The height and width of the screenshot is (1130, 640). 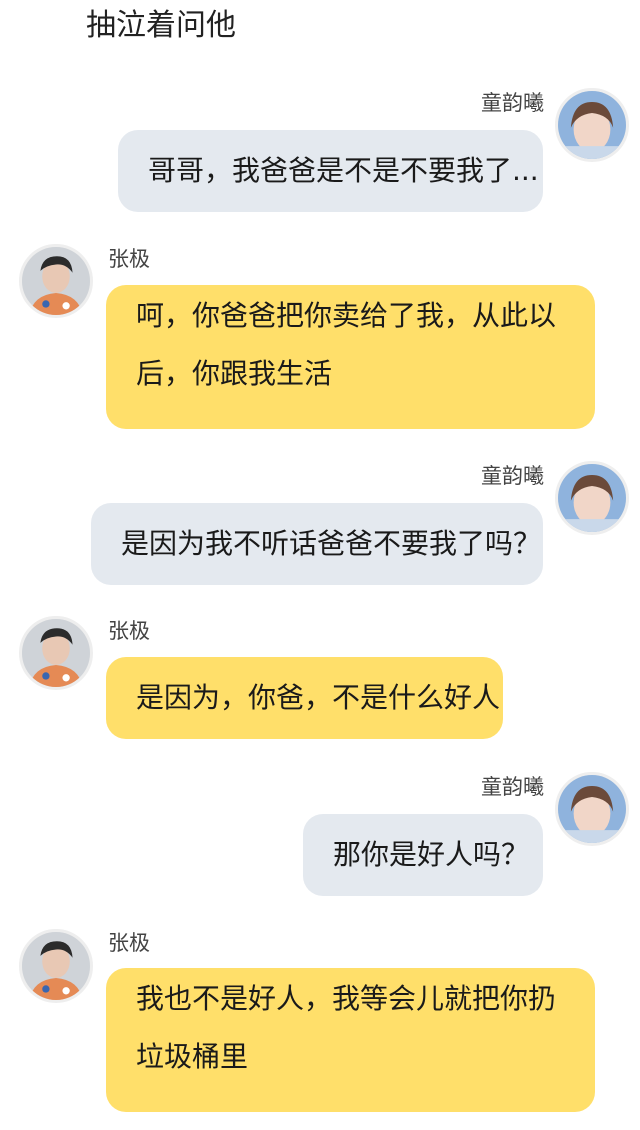 I want to click on message-bubble: 我也不是好人，我等会儿就把你扔垃圾桶里, so click(x=350, y=1040).